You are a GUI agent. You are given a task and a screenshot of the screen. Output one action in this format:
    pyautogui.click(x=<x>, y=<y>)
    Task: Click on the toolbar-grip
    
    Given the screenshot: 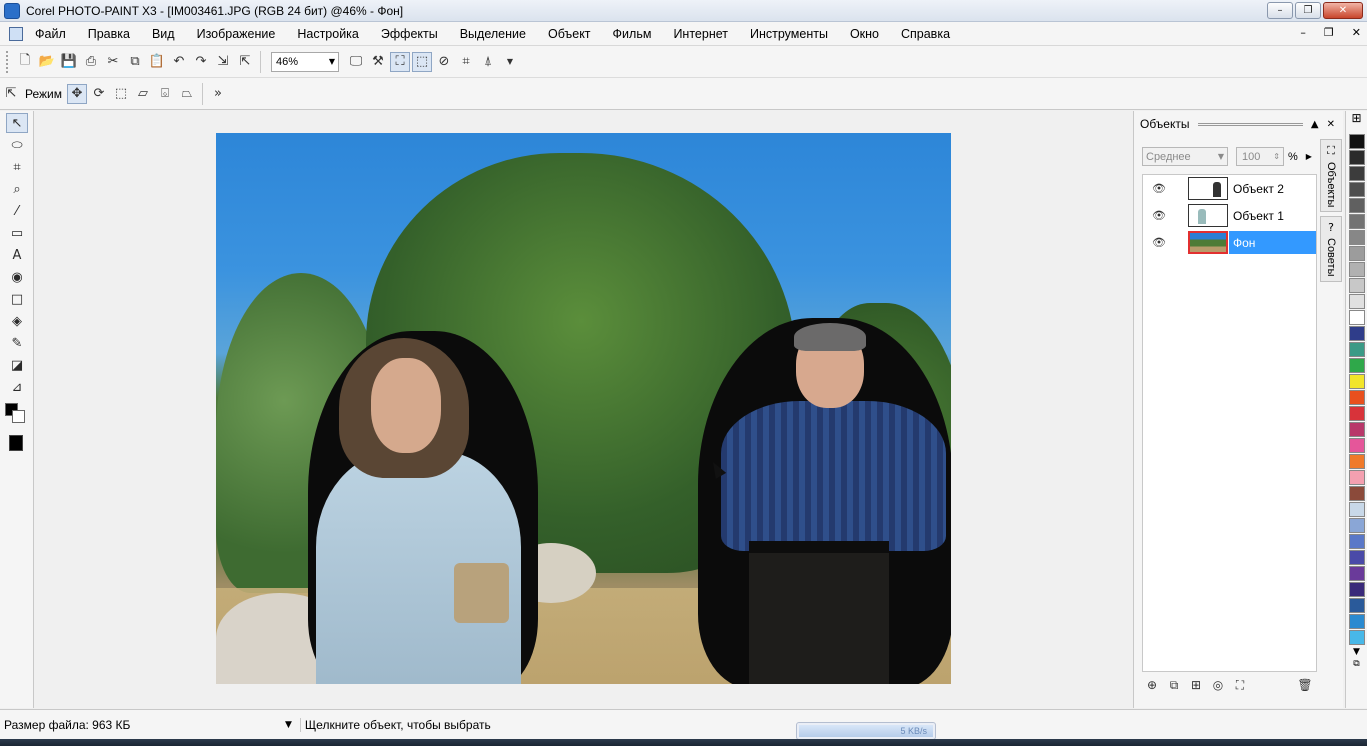 What is the action you would take?
    pyautogui.click(x=8, y=61)
    